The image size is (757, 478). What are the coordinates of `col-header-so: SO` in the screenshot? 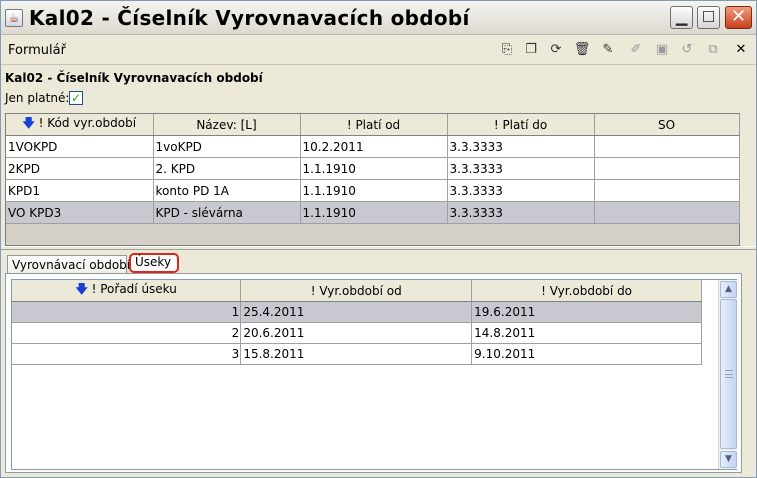 It's located at (667, 125).